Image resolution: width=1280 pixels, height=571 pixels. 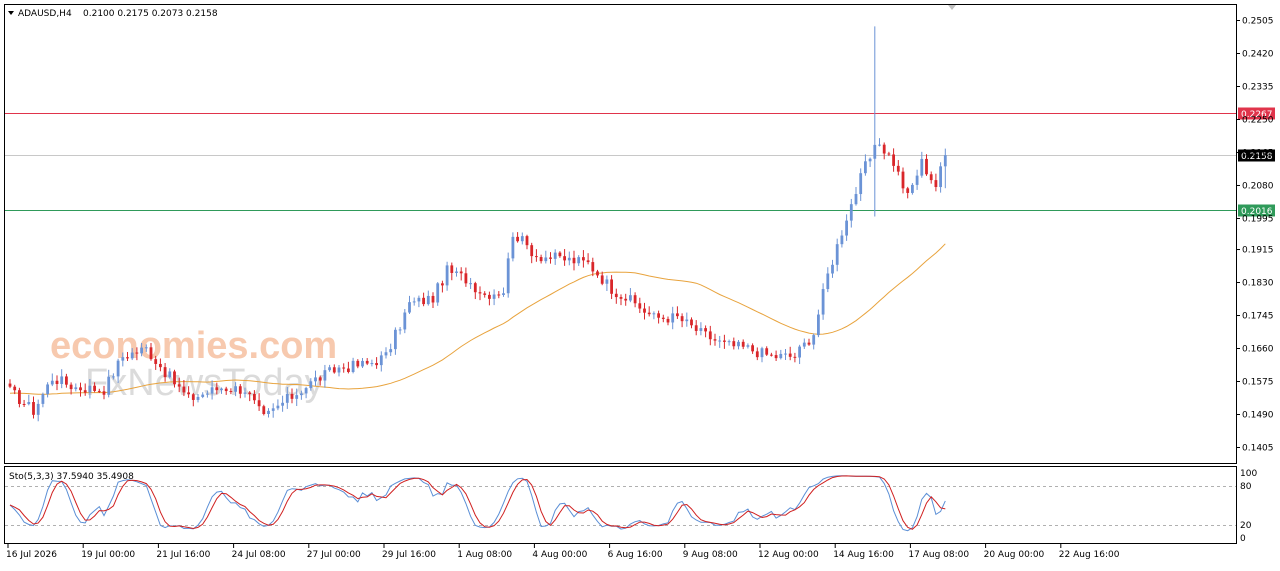 I want to click on price-tick-label: 0.1490, so click(x=1258, y=416).